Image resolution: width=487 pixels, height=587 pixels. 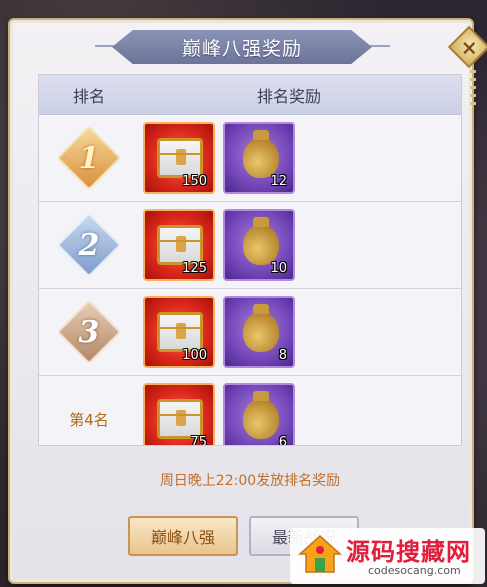 I want to click on money-bag-item: 10, so click(x=259, y=245).